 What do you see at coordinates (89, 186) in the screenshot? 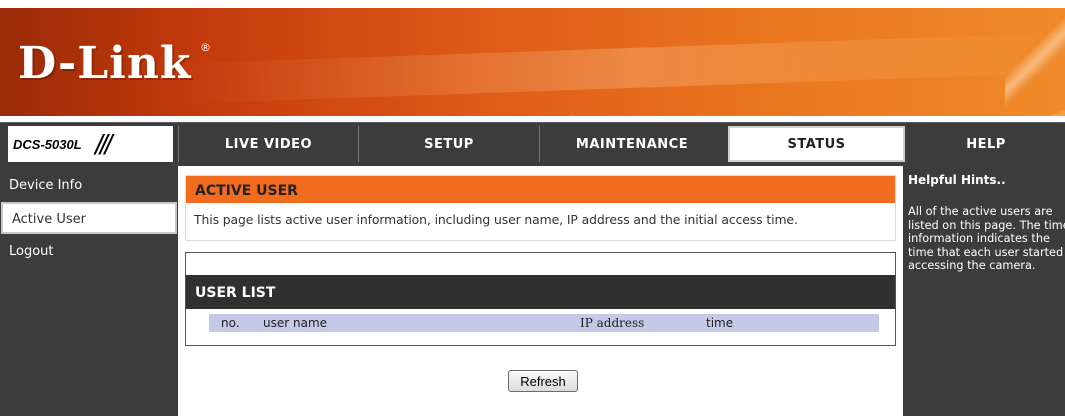
I see `sidebar-item-device-info: Device Info` at bounding box center [89, 186].